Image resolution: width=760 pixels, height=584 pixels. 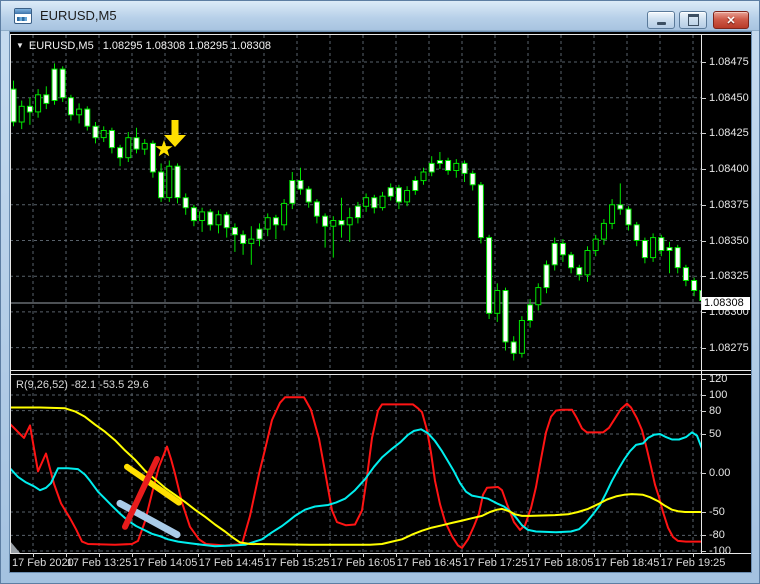 I want to click on price-tick-label: 1.08450, so click(x=729, y=98).